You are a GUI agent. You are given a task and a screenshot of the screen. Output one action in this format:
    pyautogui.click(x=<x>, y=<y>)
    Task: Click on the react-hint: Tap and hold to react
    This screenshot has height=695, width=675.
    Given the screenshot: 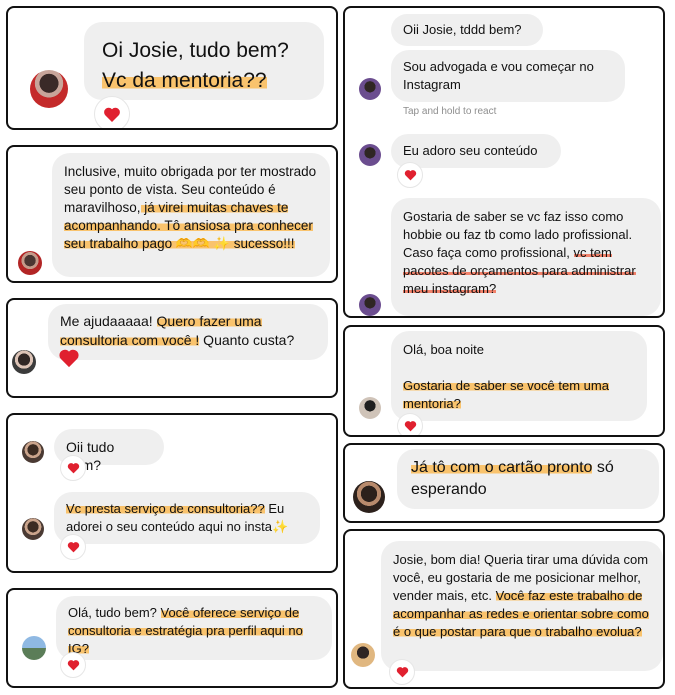 What is the action you would take?
    pyautogui.click(x=450, y=111)
    